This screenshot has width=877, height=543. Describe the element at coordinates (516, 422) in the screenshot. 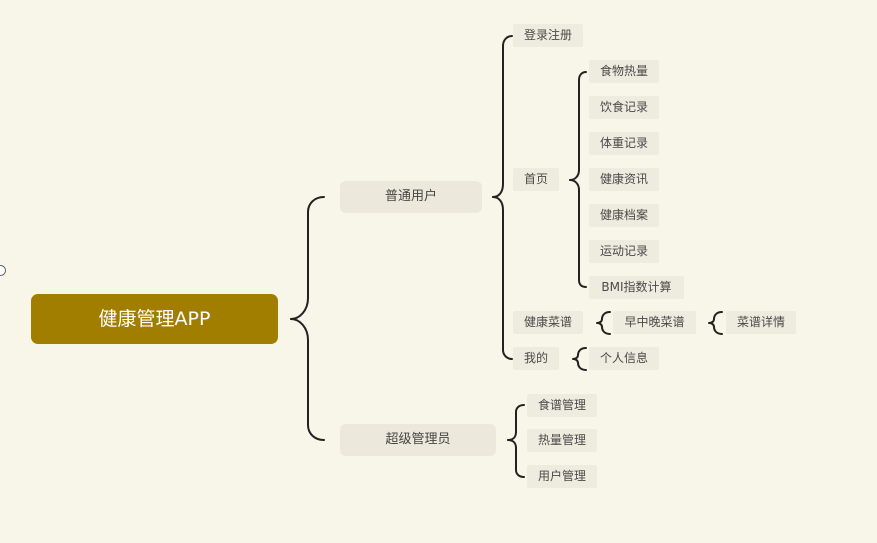

I see `admin-brace-upper` at that location.